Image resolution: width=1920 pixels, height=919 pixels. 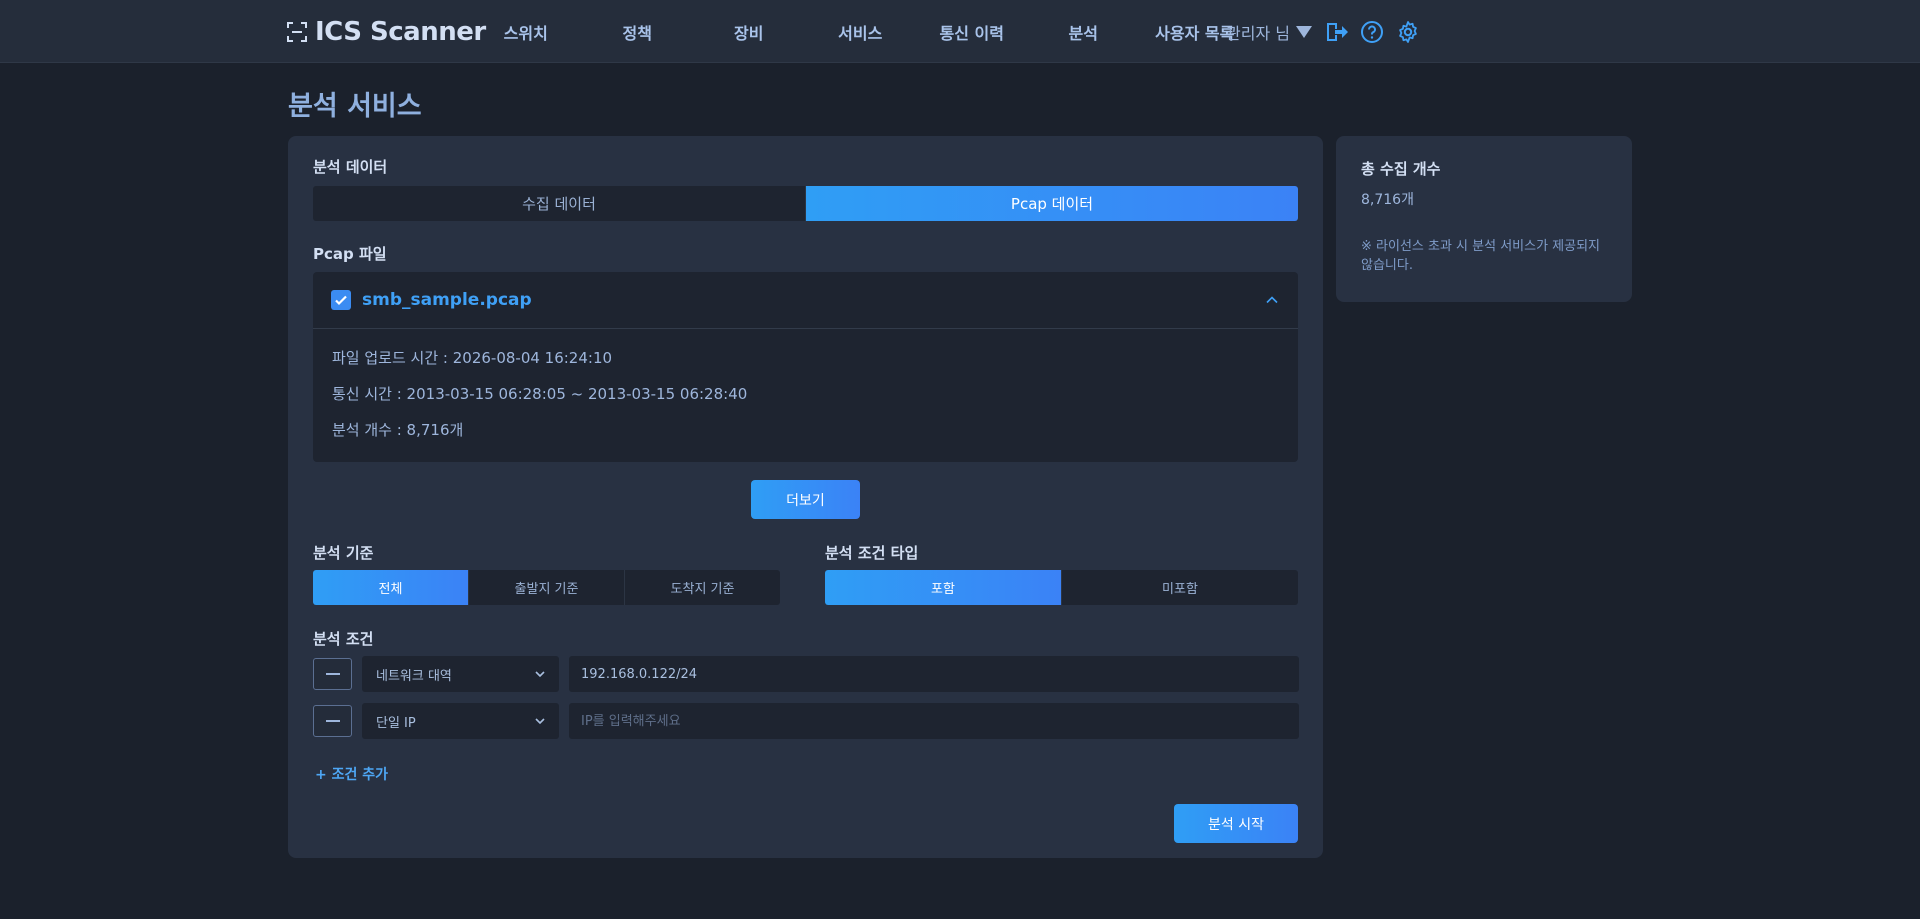 I want to click on tab-collected-data: 수집 데이터, so click(x=559, y=203).